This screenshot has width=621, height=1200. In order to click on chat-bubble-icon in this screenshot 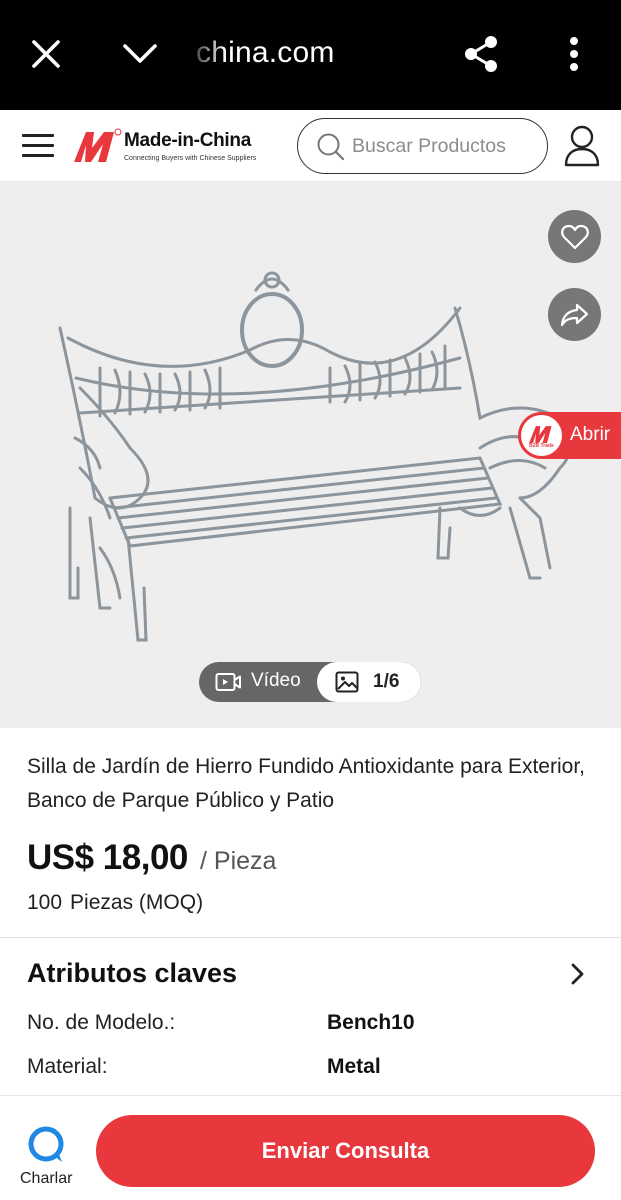, I will do `click(46, 1144)`.